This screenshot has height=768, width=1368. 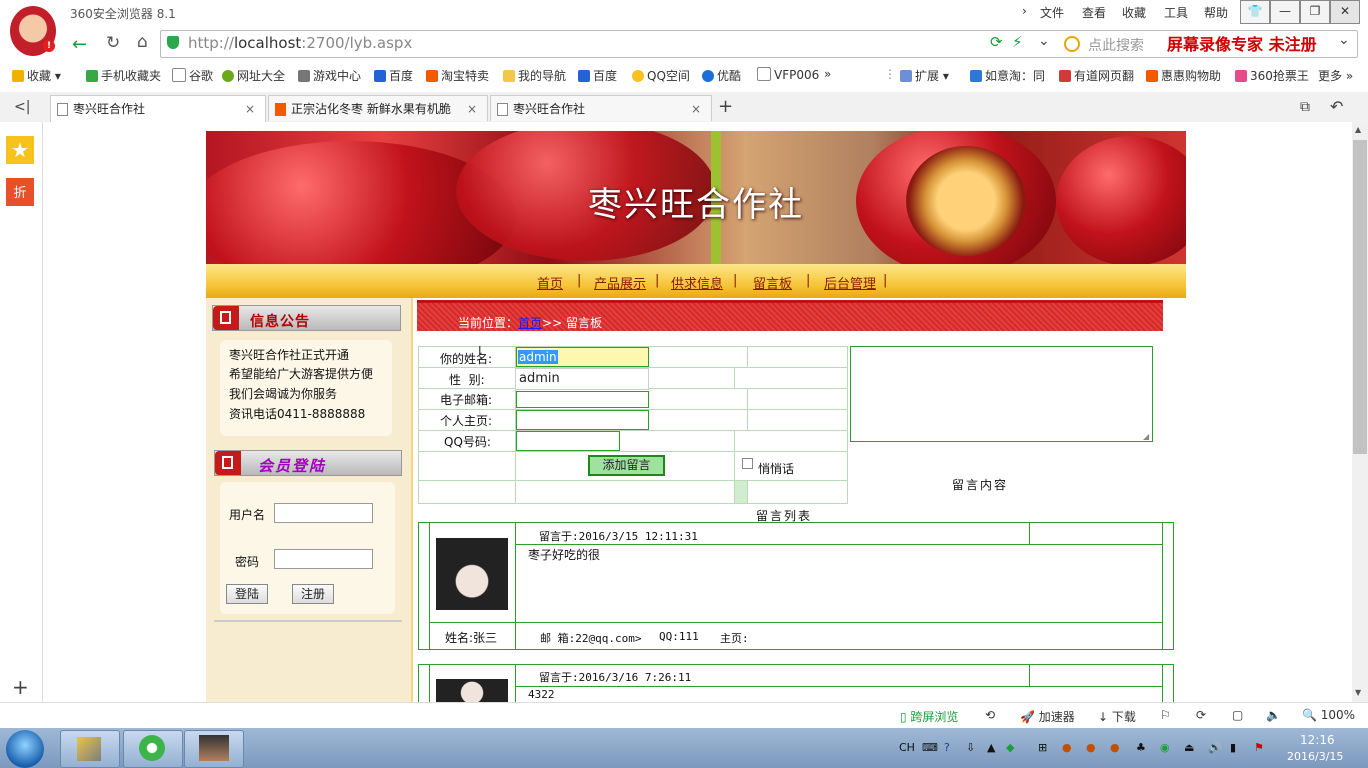 I want to click on bookmark-youku: 优酷, so click(x=721, y=75).